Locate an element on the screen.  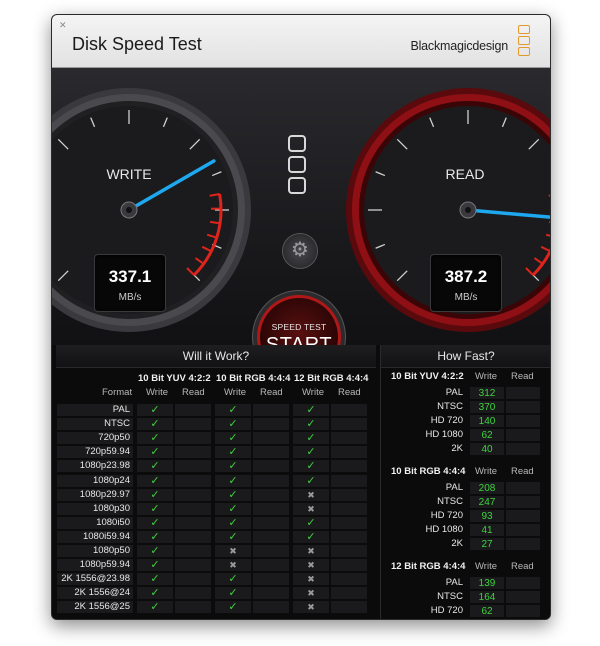
write-speed-cell: 370 is located at coordinates (487, 407).